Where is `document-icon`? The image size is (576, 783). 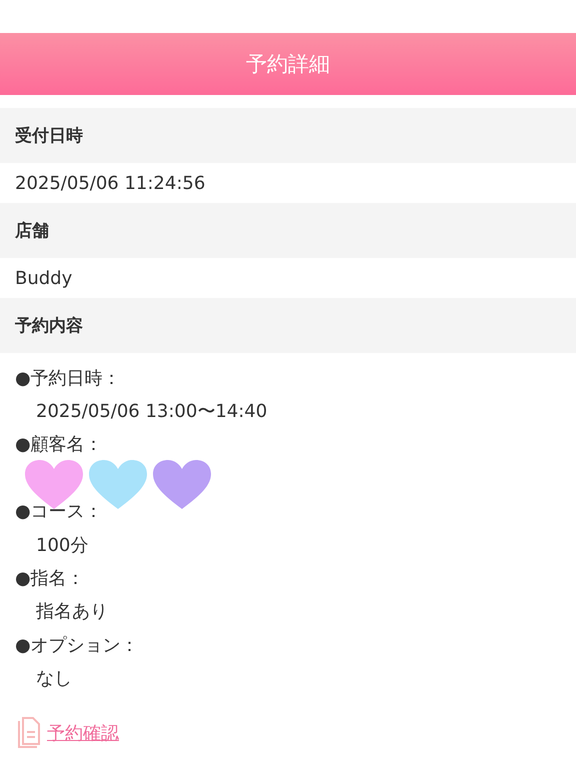 document-icon is located at coordinates (28, 732).